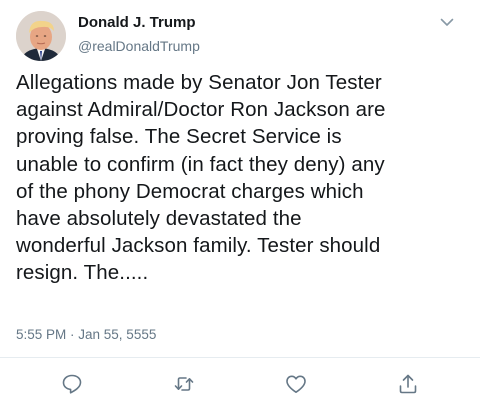 The width and height of the screenshot is (480, 410). What do you see at coordinates (86, 335) in the screenshot?
I see `tweet-timestamp: 5:55 PM · Jan 55, 5555` at bounding box center [86, 335].